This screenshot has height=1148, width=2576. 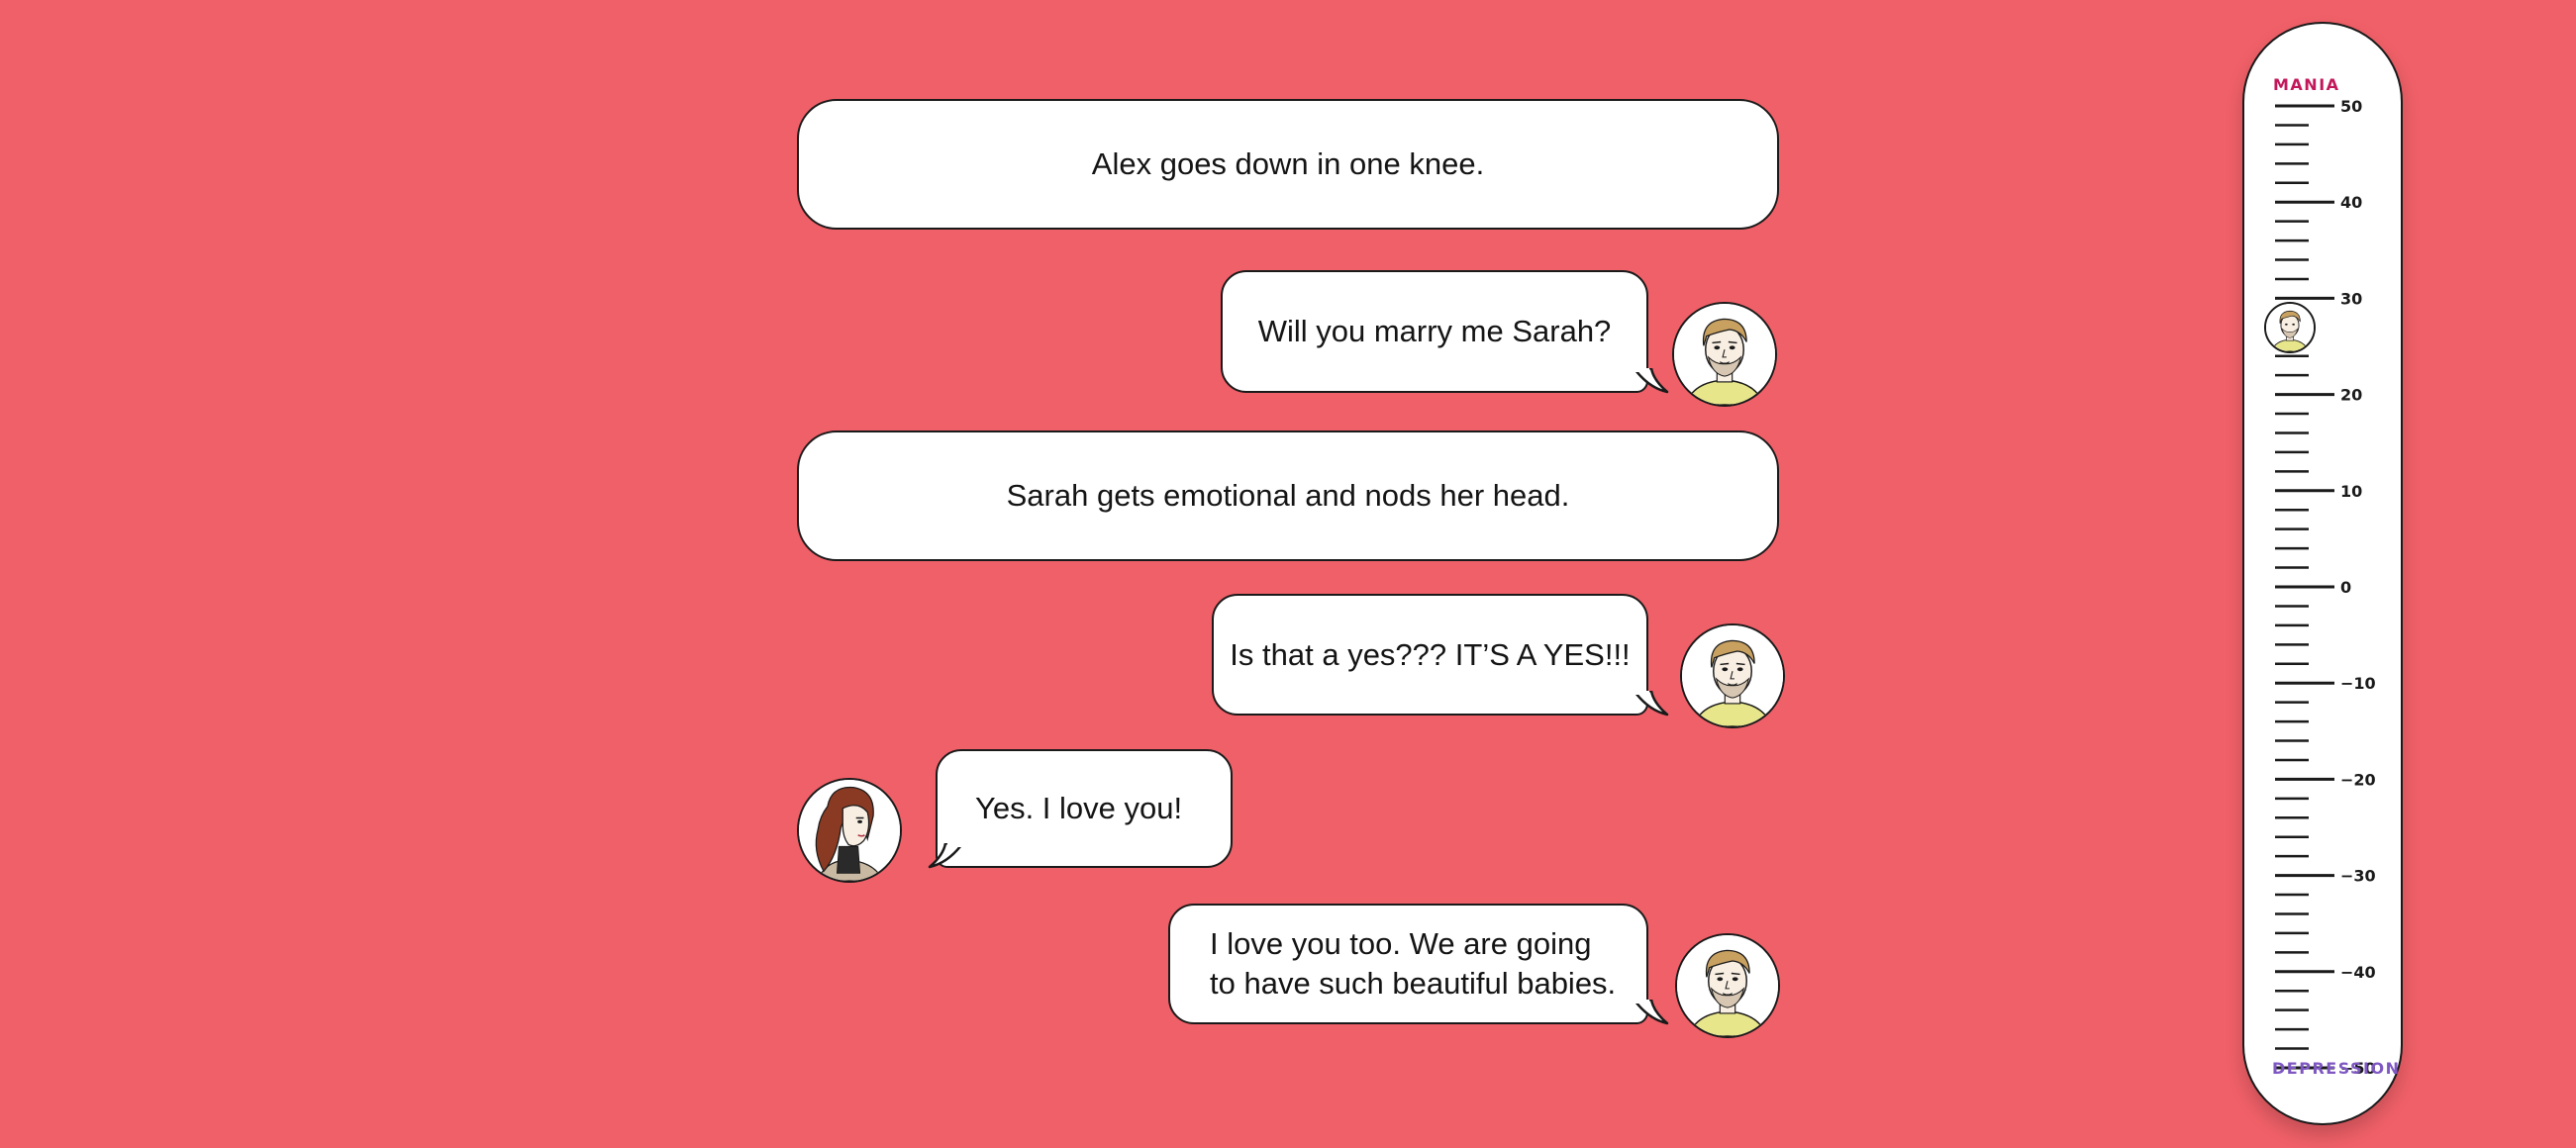 I want to click on narration-text: Sarah gets emotional and nods her head., so click(x=1288, y=495).